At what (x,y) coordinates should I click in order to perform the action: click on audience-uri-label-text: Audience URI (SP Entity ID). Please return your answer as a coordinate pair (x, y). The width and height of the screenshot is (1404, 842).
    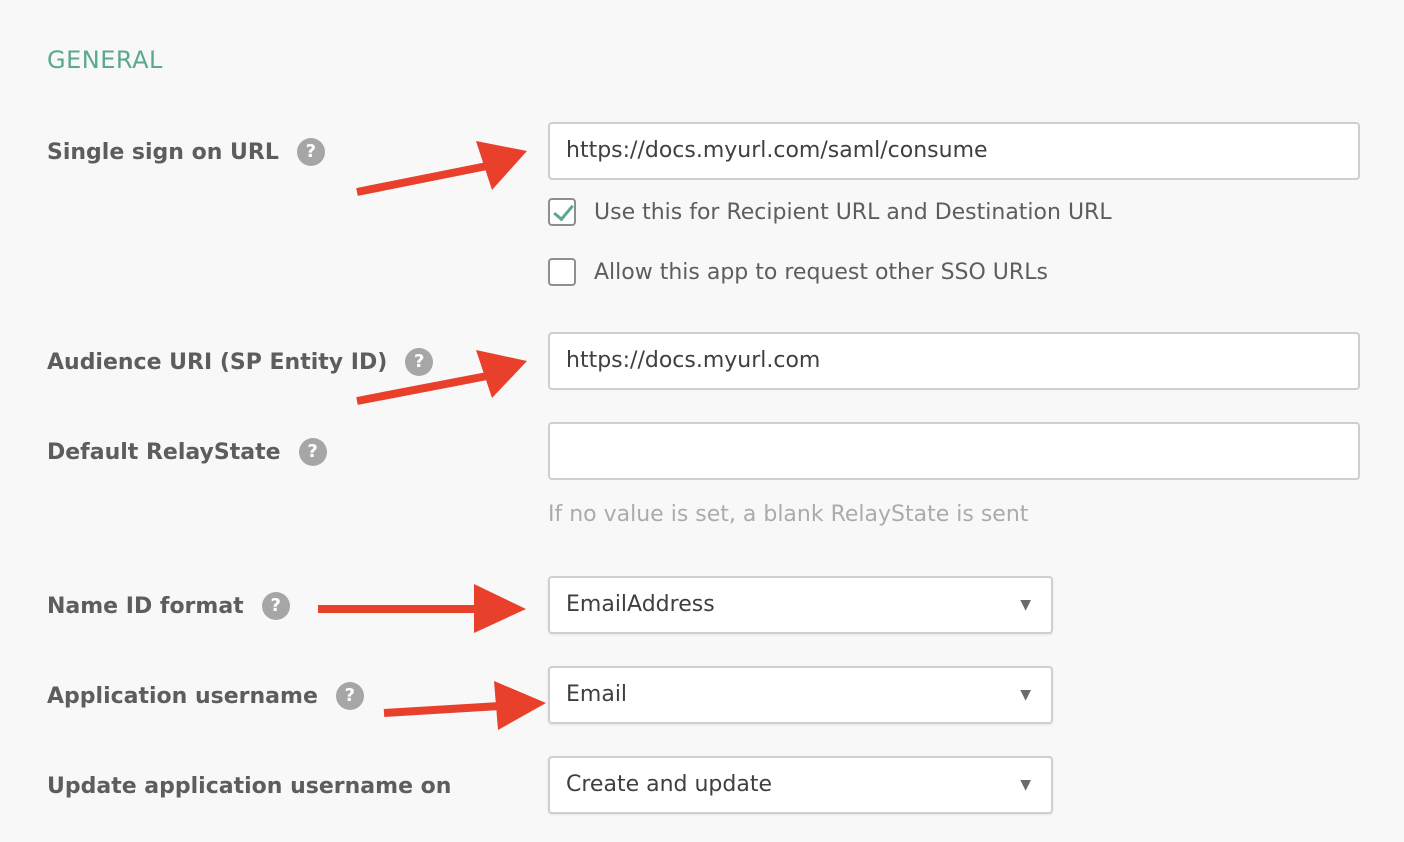
    Looking at the image, I should click on (217, 362).